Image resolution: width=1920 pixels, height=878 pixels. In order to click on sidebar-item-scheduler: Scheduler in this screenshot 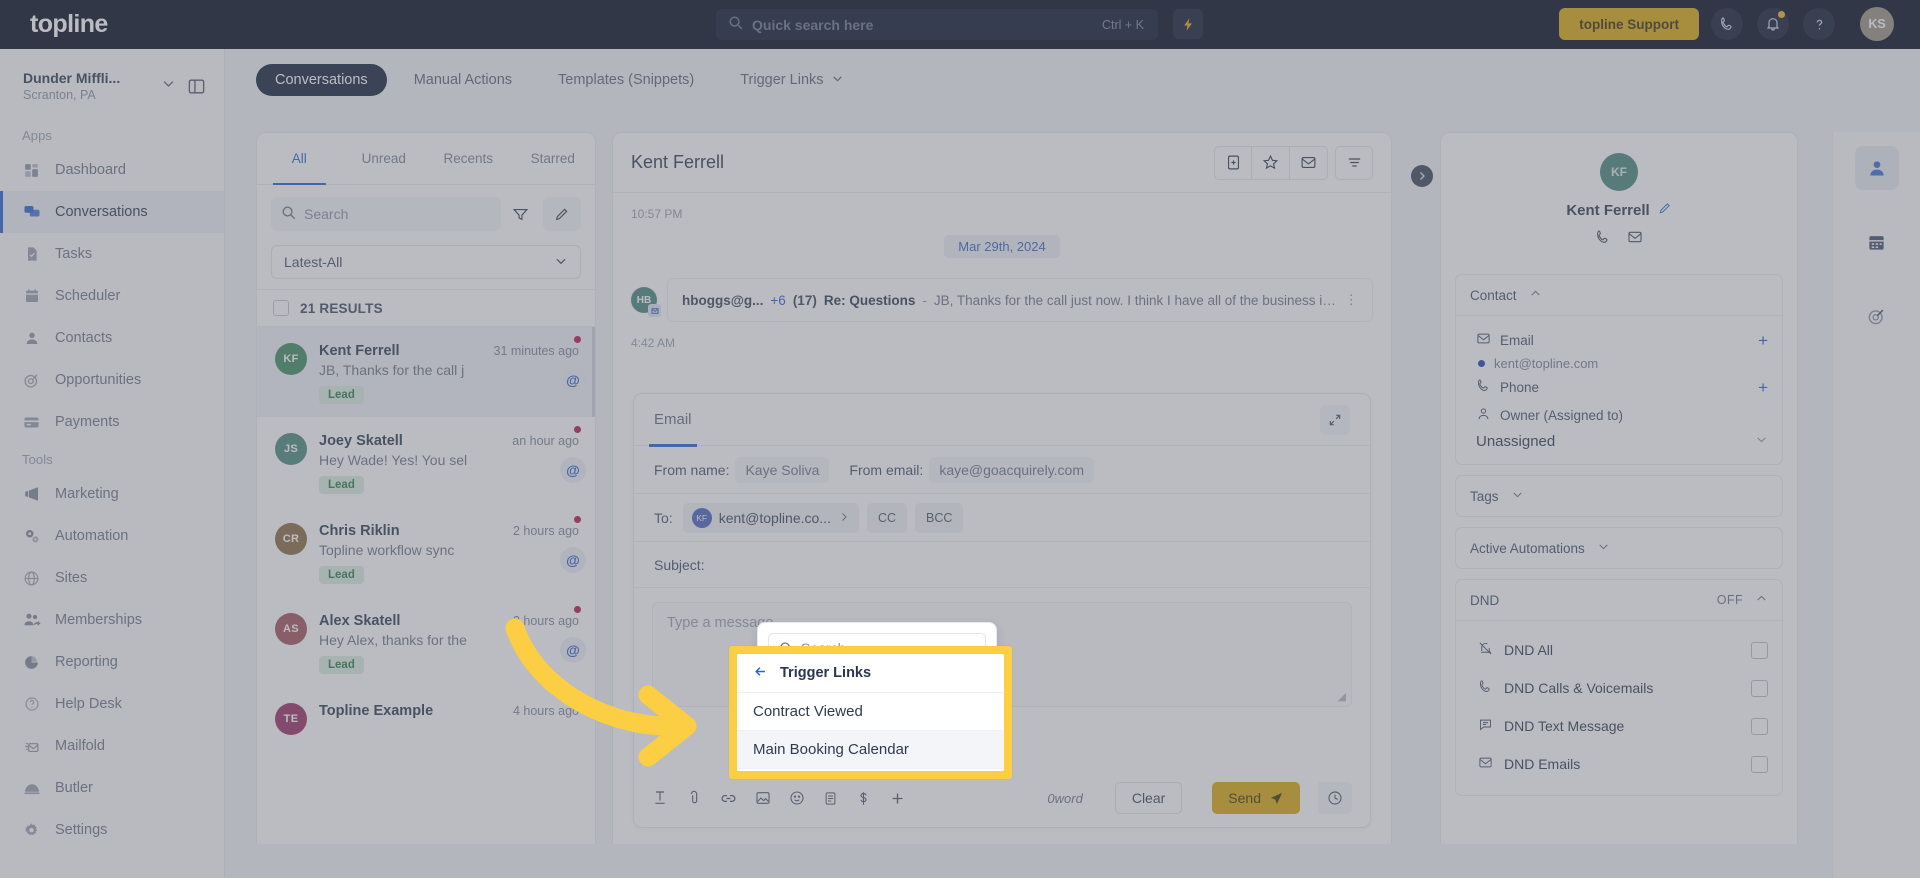, I will do `click(112, 296)`.